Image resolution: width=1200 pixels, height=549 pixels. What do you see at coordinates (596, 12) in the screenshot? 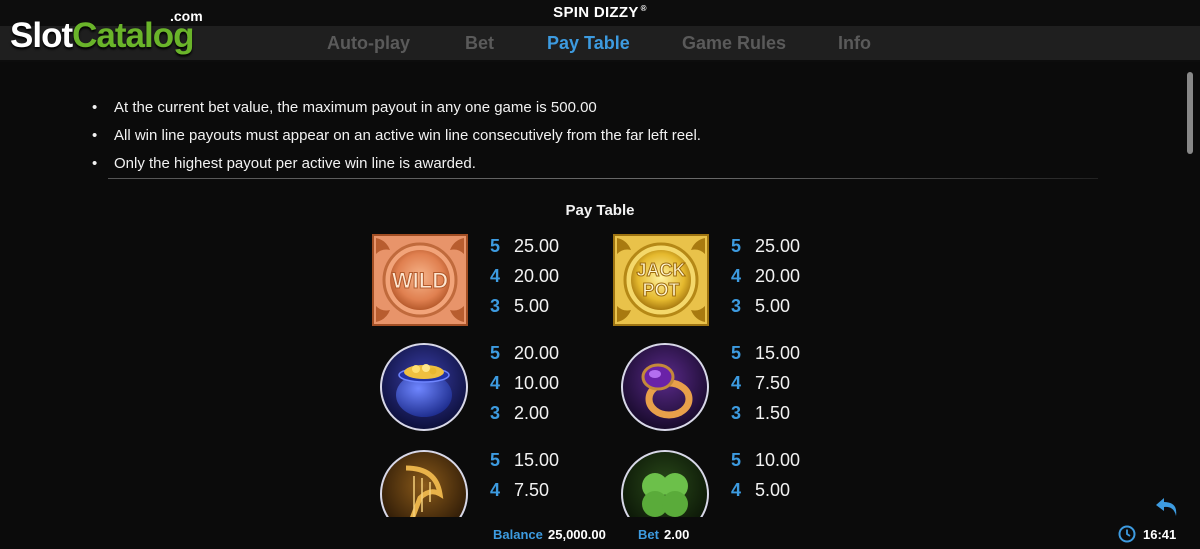
I see `game-title-text: SPIN DIZZY` at bounding box center [596, 12].